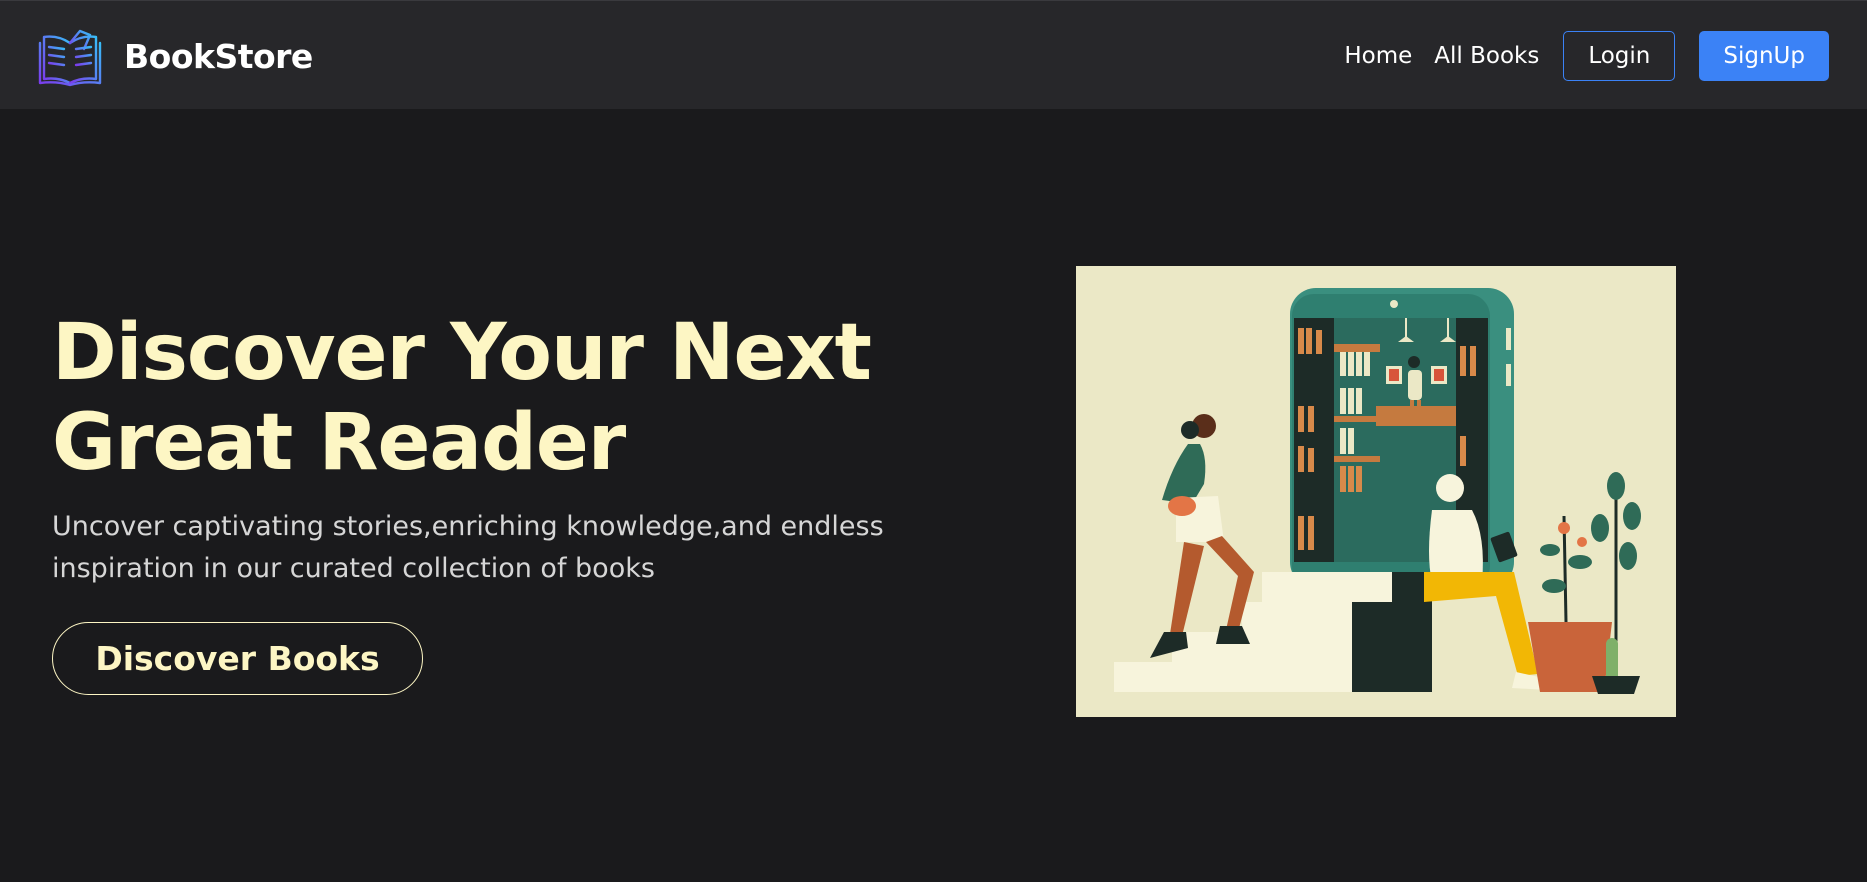 The image size is (1867, 882). I want to click on hero-title-line-1: Discover Your Next, so click(462, 353).